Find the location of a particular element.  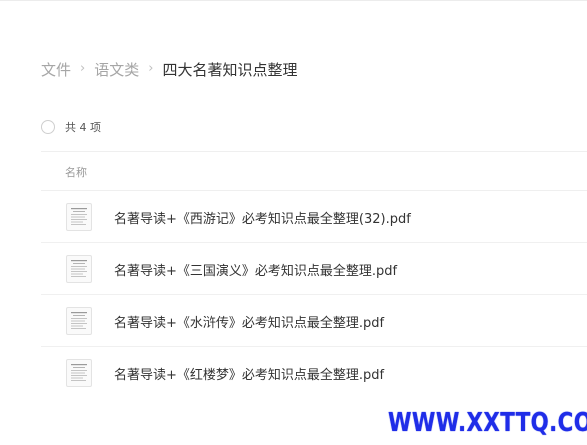

top-divider is located at coordinates (293, 0).